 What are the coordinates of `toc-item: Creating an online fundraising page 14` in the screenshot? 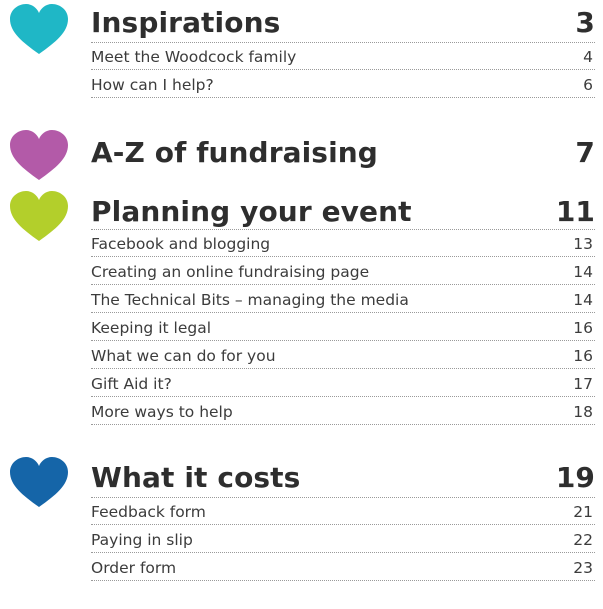 It's located at (343, 271).